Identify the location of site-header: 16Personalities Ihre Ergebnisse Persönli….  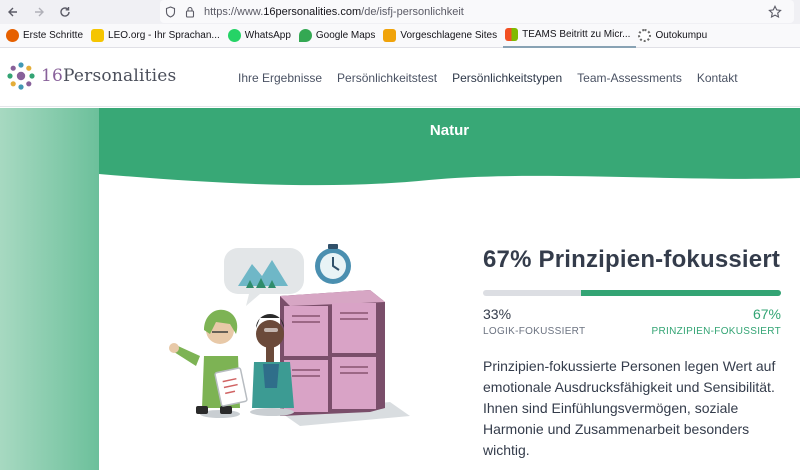
(400, 78).